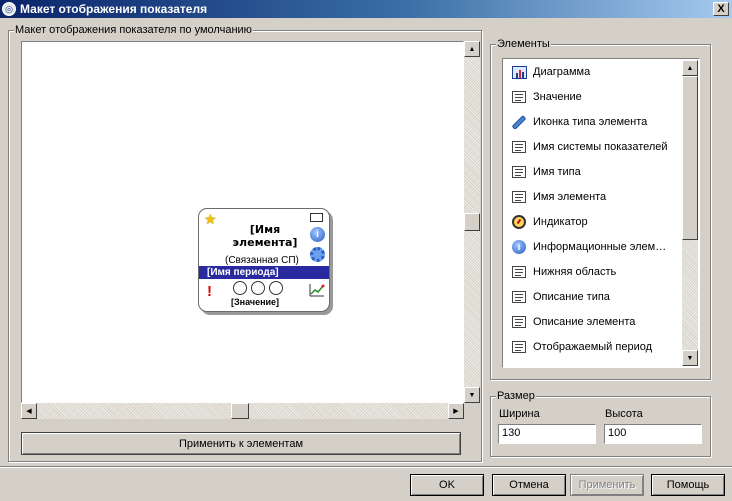  Describe the element at coordinates (557, 97) in the screenshot. I see `list-item-label: Значение` at that location.